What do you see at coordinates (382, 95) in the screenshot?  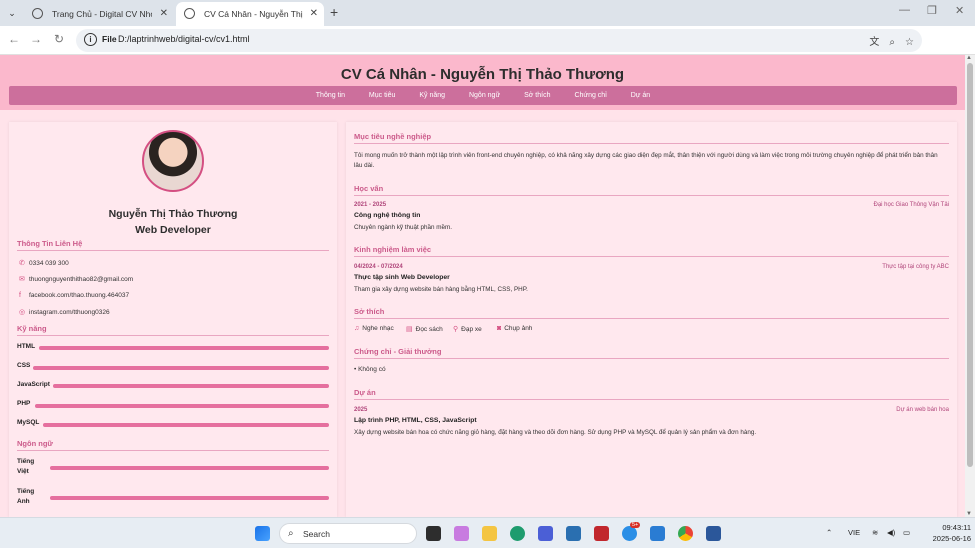 I see `nav-muc-tieu: Mục tiêu` at bounding box center [382, 95].